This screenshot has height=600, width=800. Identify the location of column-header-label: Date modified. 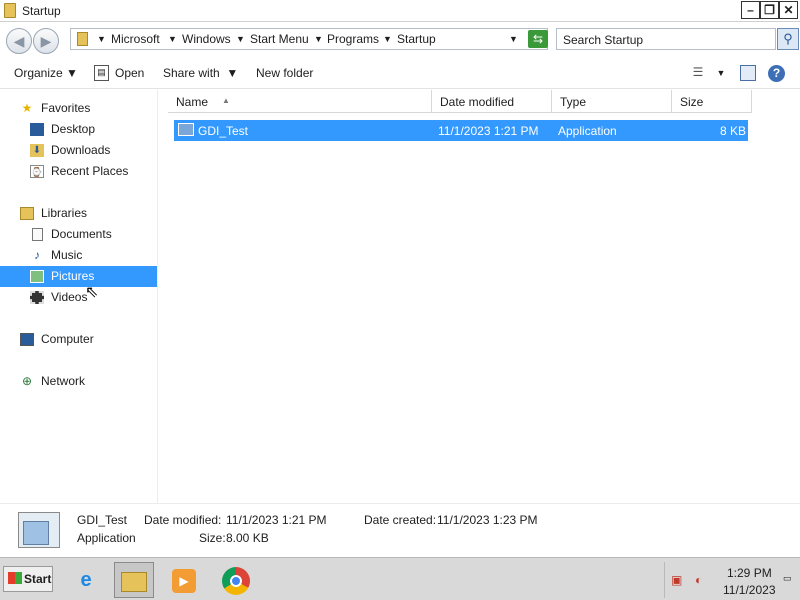
(477, 102).